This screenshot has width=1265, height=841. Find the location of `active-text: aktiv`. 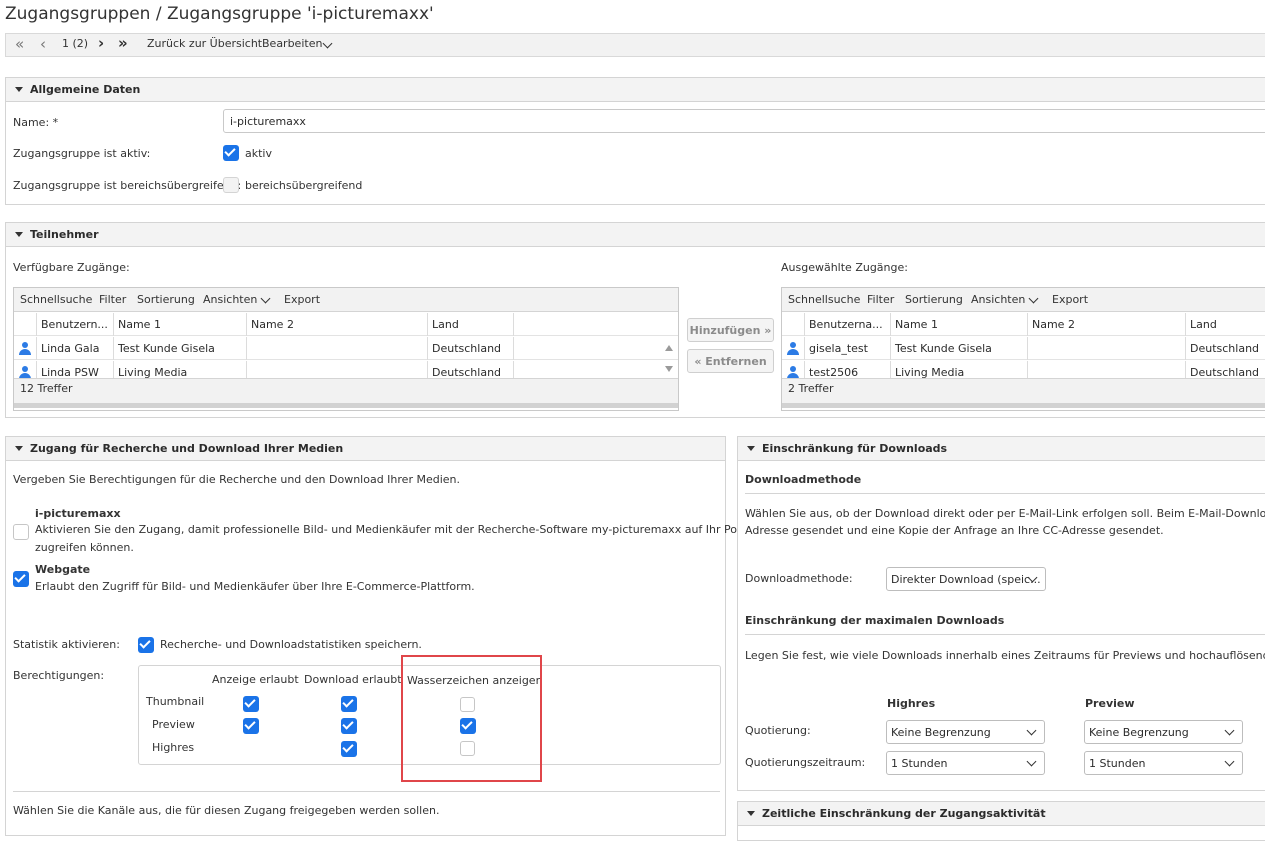

active-text: aktiv is located at coordinates (258, 153).